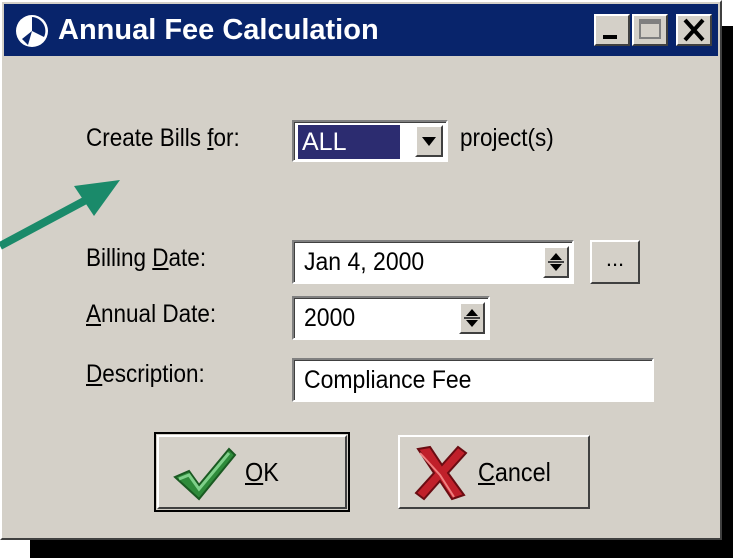 The image size is (733, 558). I want to click on close-button, so click(694, 30).